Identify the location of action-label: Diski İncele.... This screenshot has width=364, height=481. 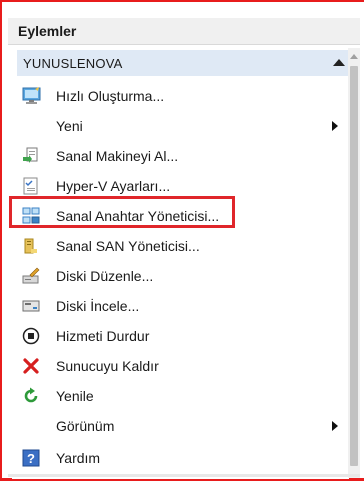
(98, 306).